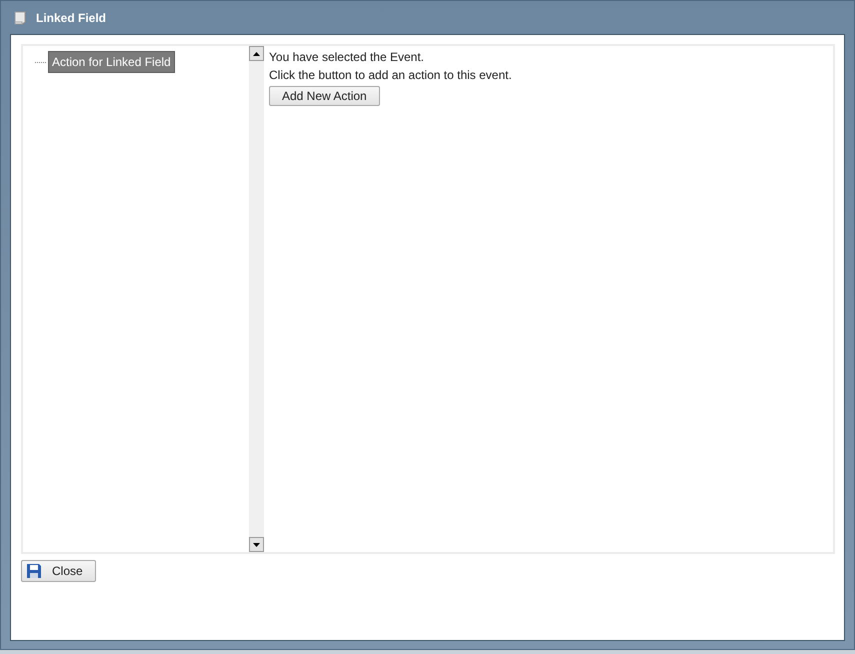 The width and height of the screenshot is (855, 654). I want to click on down-triangle-icon, so click(256, 544).